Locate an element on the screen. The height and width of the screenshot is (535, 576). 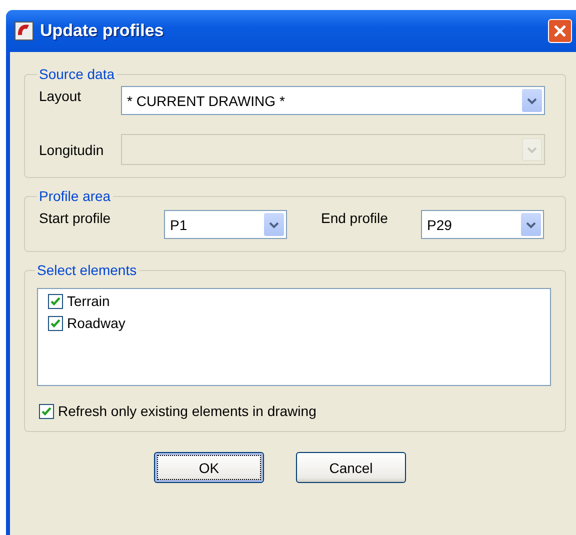
group-title: Profile area is located at coordinates (75, 196).